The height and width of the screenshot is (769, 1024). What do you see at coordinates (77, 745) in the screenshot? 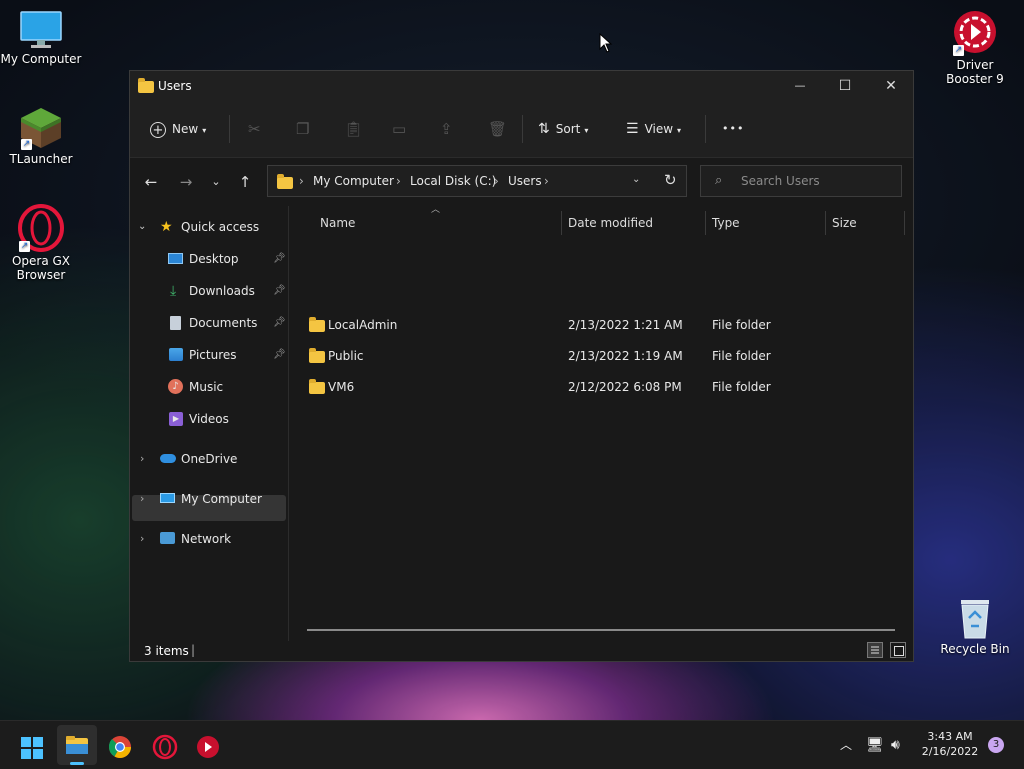
I see `taskbar-file-explorer` at bounding box center [77, 745].